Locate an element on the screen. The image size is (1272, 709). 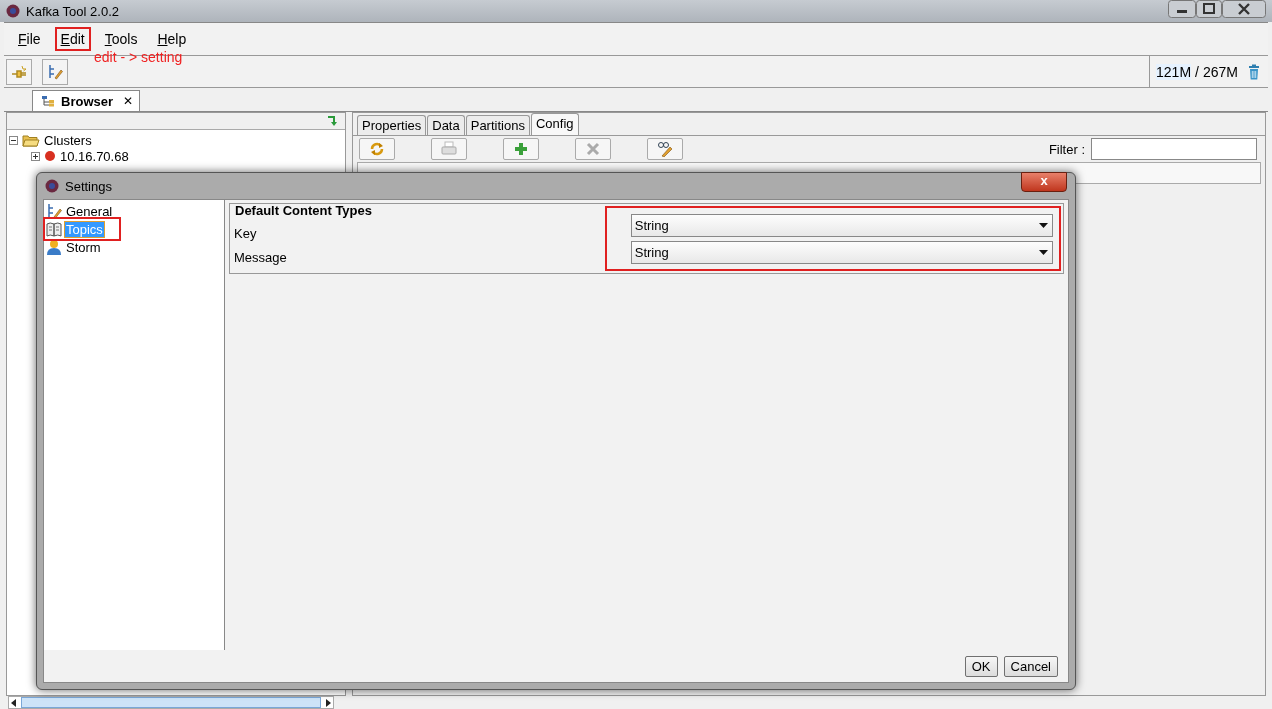
browser-tab: Browser ✕ is located at coordinates (86, 100).